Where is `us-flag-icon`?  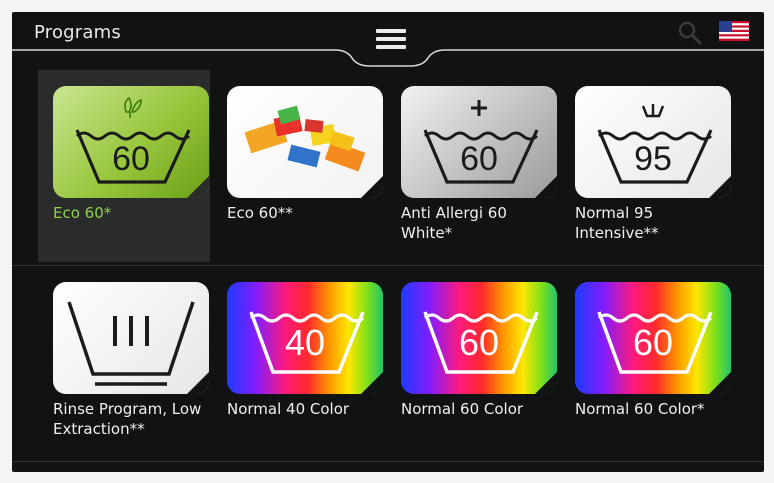 us-flag-icon is located at coordinates (734, 31).